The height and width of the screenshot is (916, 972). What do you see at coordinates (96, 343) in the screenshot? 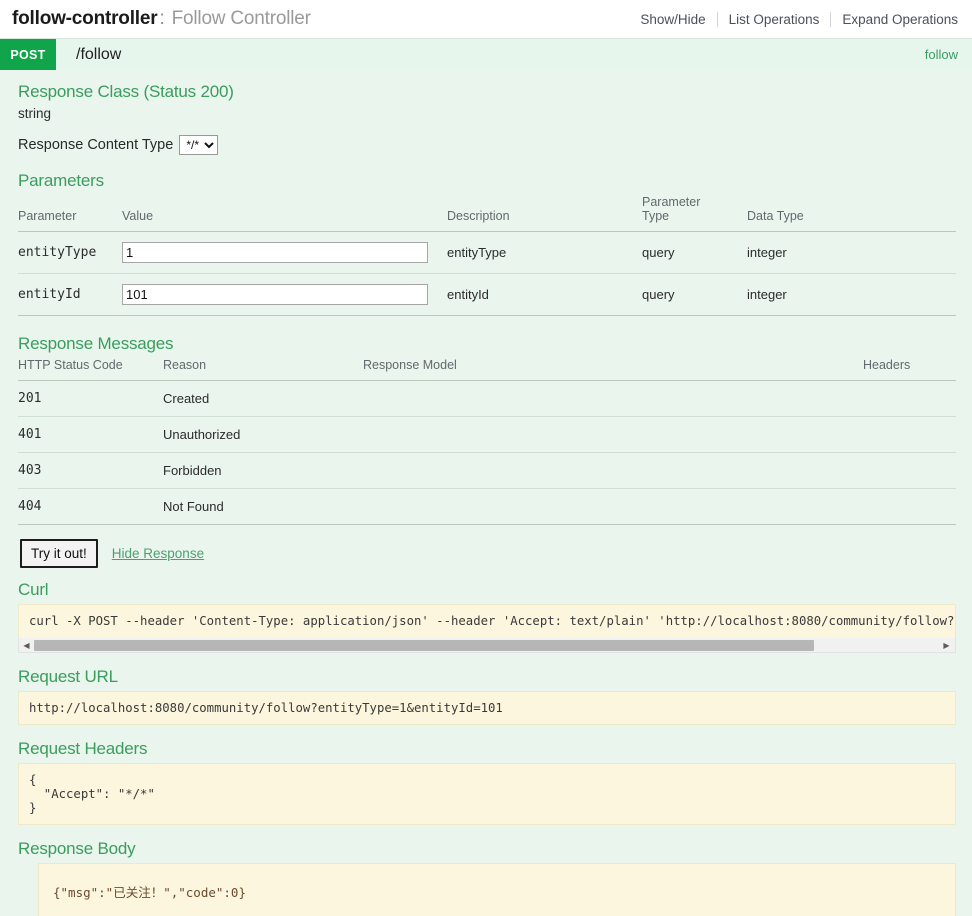
I see `response-messages-heading: Response Messages` at bounding box center [96, 343].